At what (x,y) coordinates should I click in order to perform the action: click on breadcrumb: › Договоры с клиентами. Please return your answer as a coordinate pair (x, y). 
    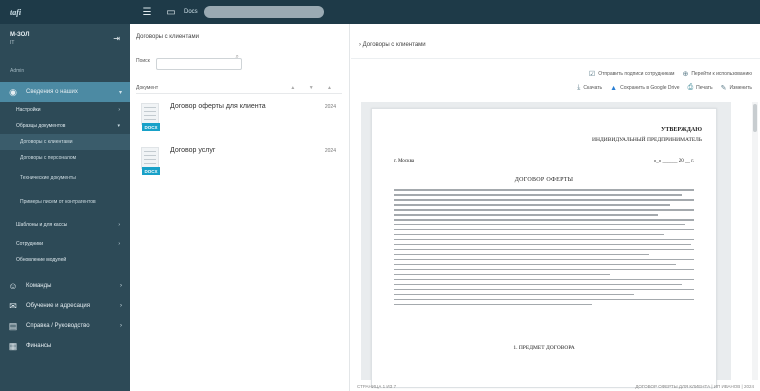
    Looking at the image, I should click on (392, 45).